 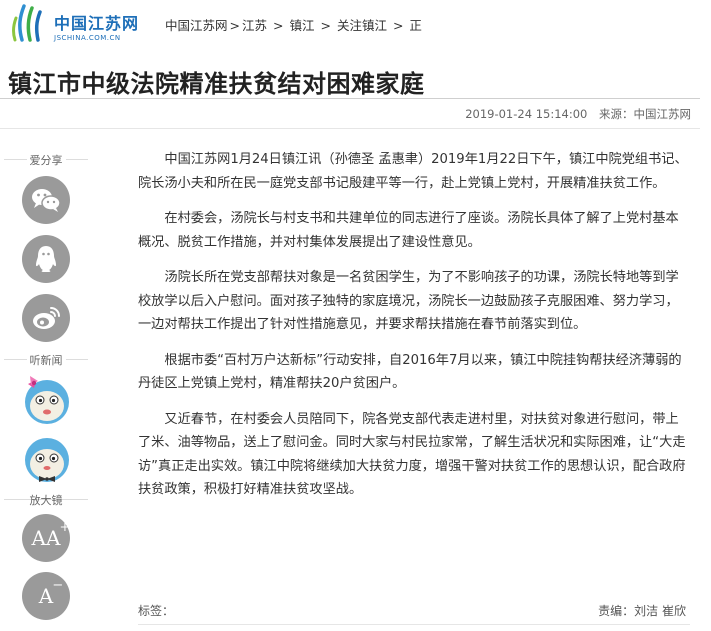 I want to click on zoom-in-button: AA +, so click(x=46, y=538).